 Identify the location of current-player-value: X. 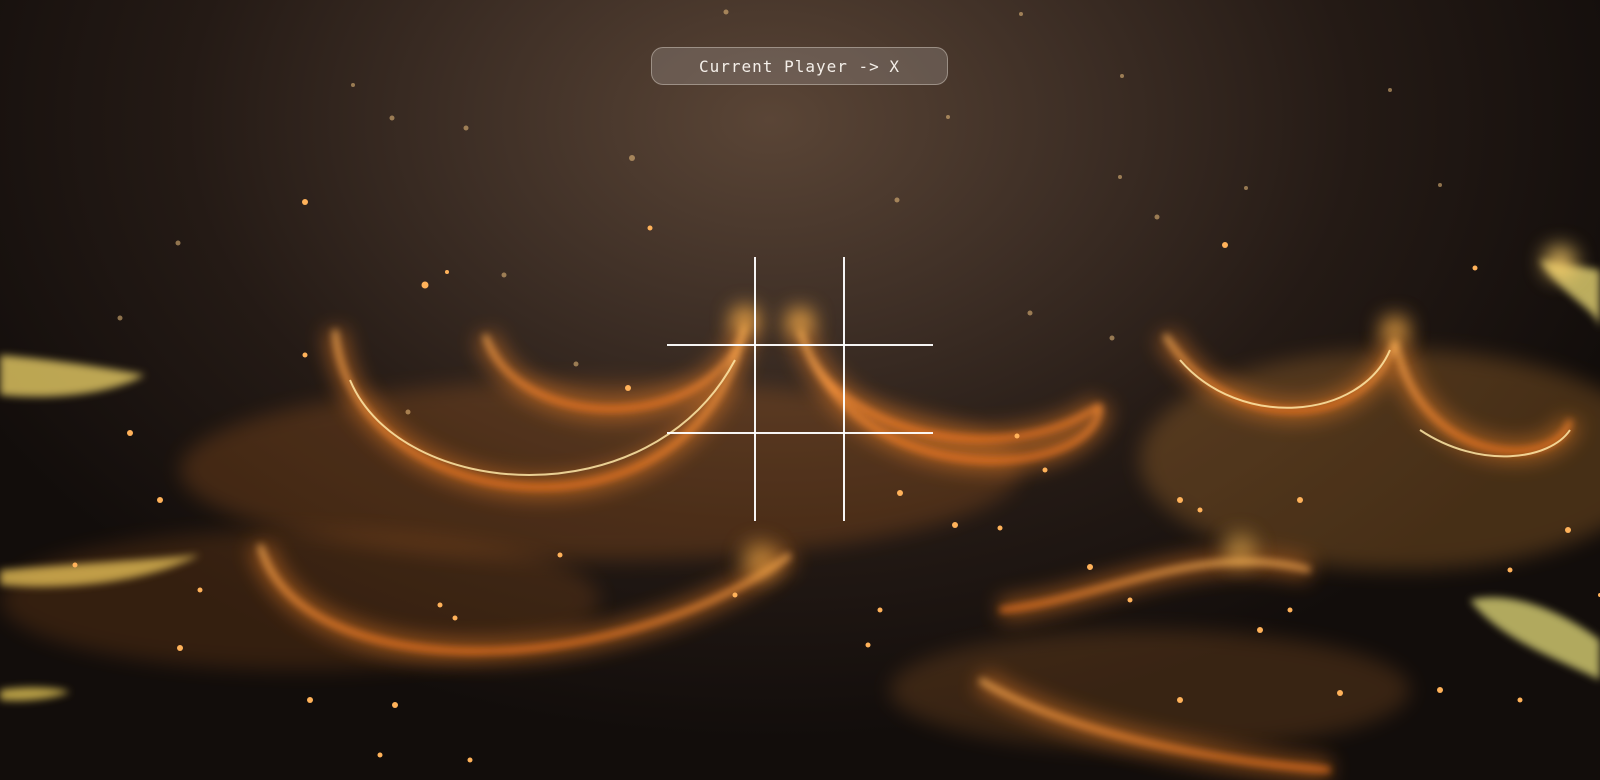
(894, 66).